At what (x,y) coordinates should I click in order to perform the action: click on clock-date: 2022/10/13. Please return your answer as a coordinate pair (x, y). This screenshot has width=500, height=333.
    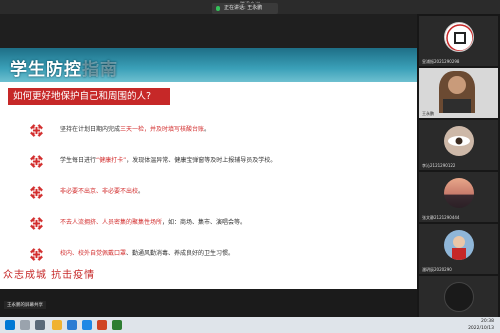
    Looking at the image, I should click on (481, 328).